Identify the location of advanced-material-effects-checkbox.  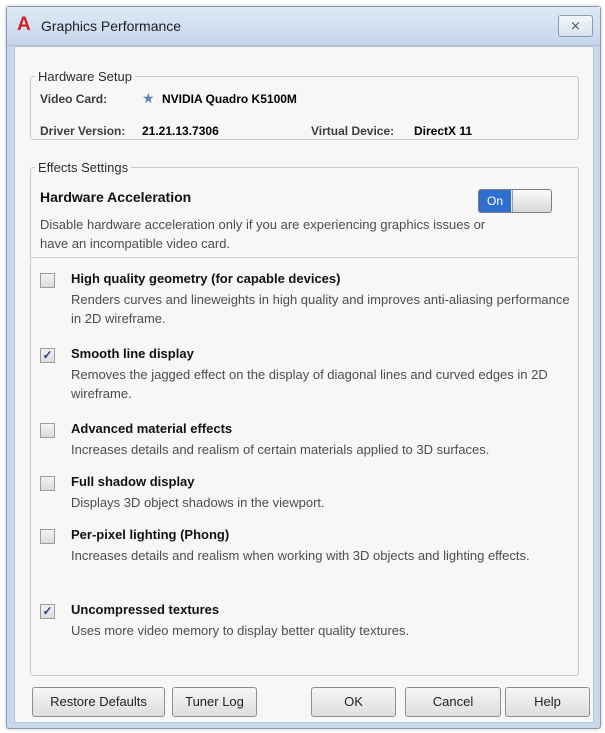
(47, 430).